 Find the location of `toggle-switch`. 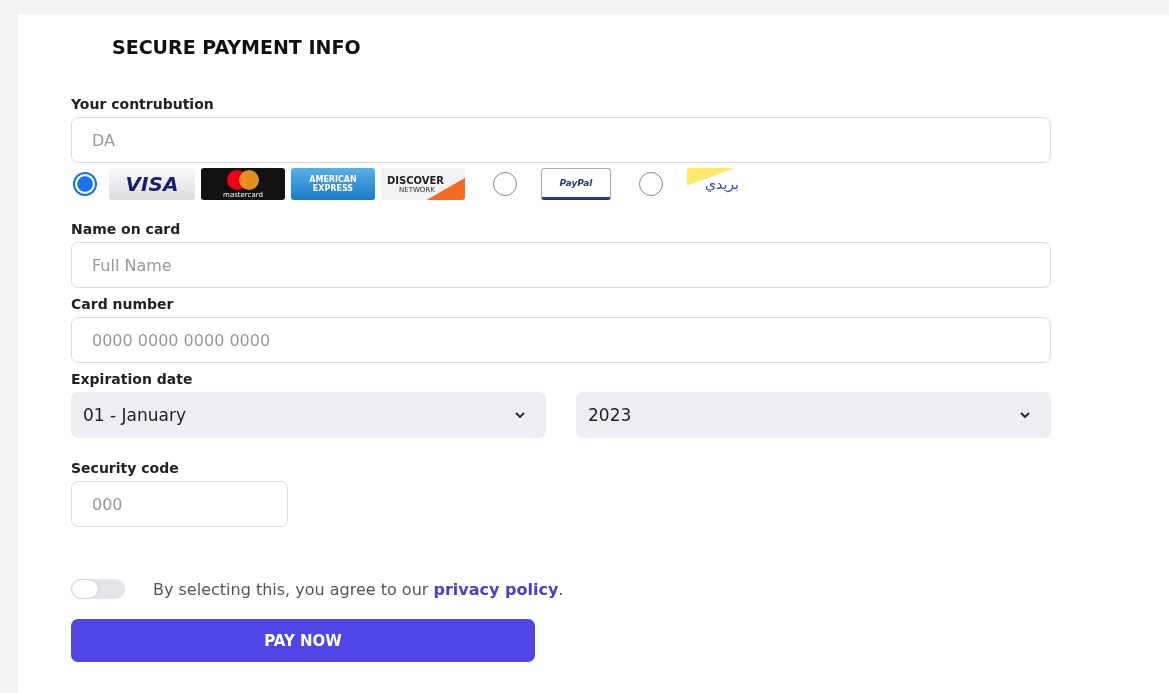

toggle-switch is located at coordinates (98, 589).